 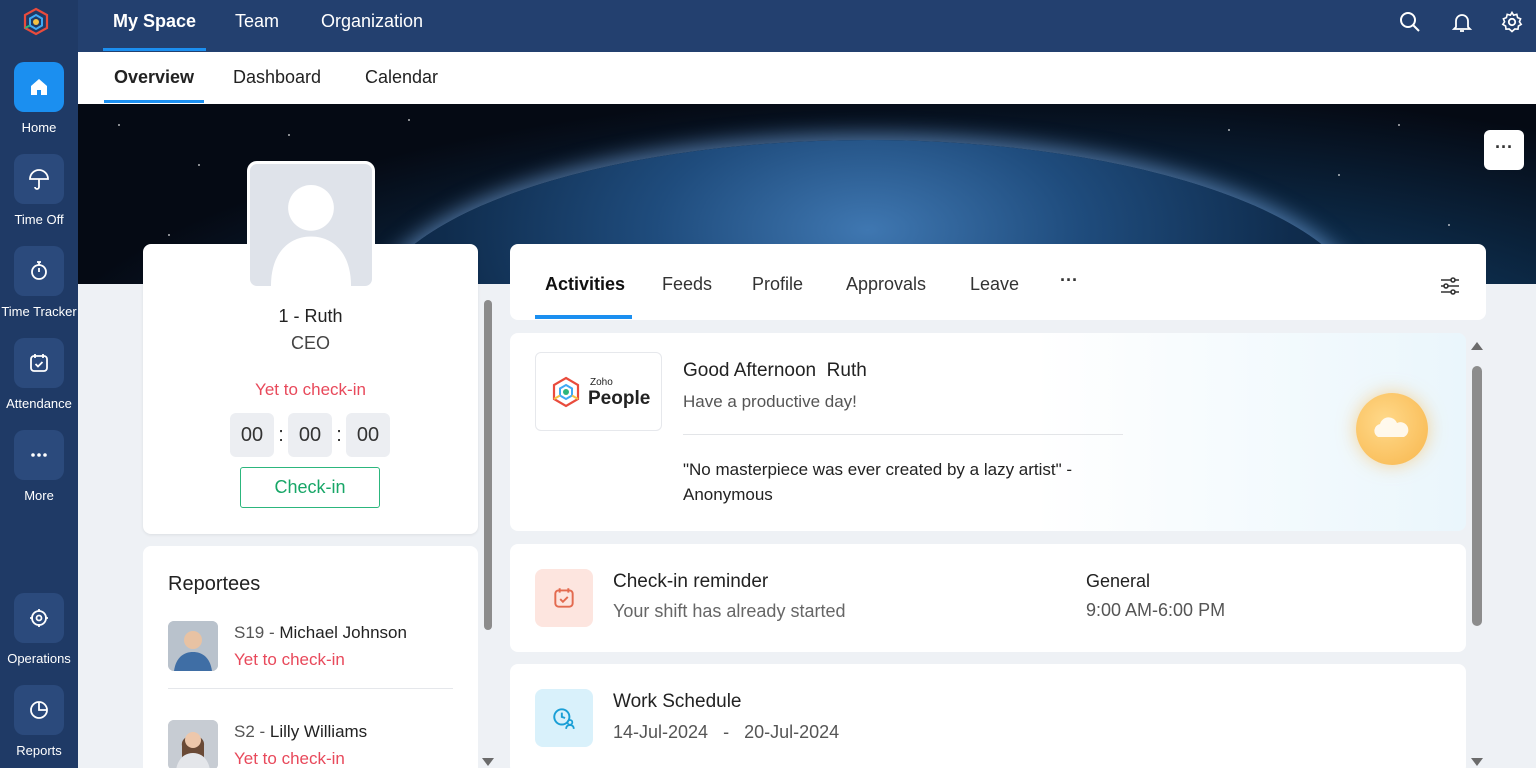 I want to click on timer-seconds: 00, so click(x=368, y=435).